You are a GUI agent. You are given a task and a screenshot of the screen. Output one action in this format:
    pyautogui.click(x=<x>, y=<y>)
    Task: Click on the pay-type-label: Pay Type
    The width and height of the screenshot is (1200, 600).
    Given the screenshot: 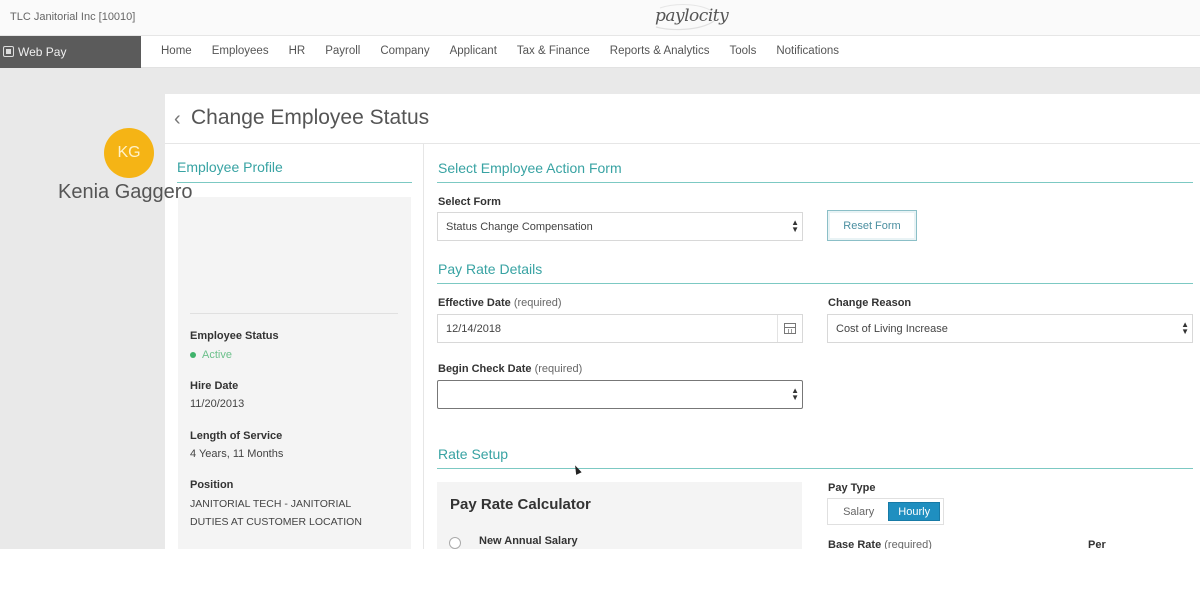 What is the action you would take?
    pyautogui.click(x=852, y=488)
    